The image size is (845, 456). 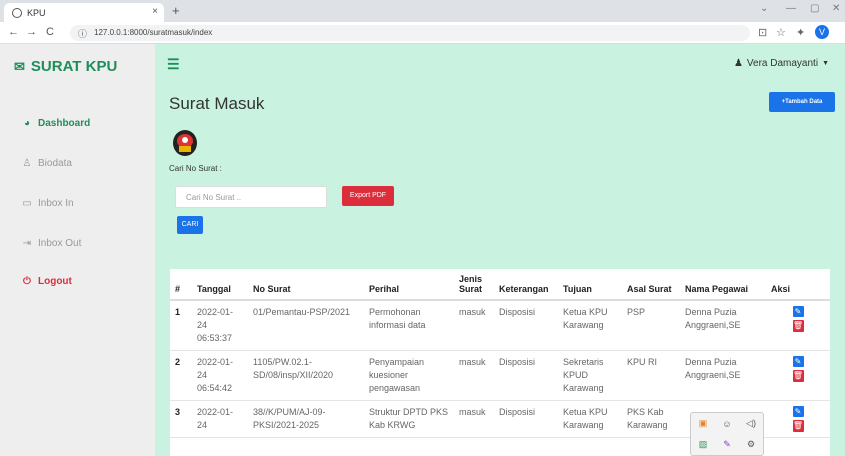 I want to click on info-icon: ⓘ, so click(x=83, y=34).